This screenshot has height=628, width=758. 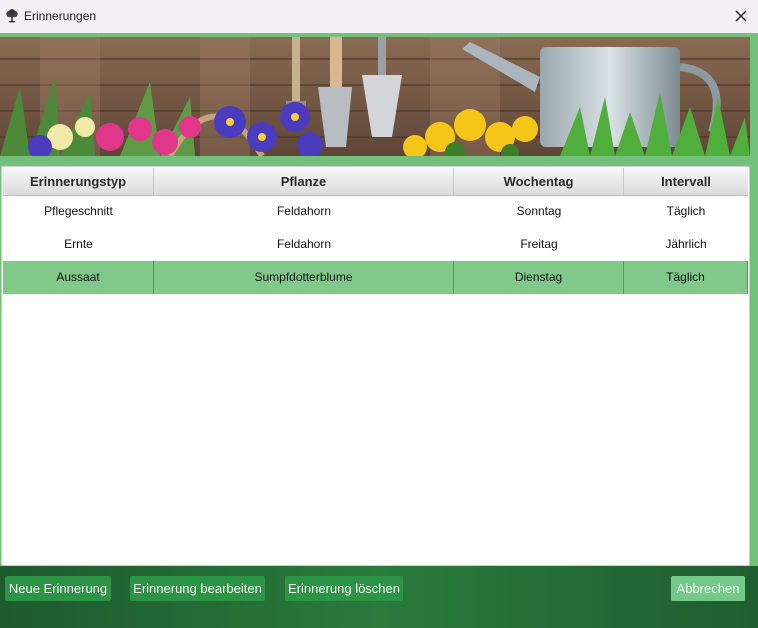 What do you see at coordinates (375, 211) in the screenshot?
I see `table-row: Pflegeschnitt Feldahorn Sonntag Täglich` at bounding box center [375, 211].